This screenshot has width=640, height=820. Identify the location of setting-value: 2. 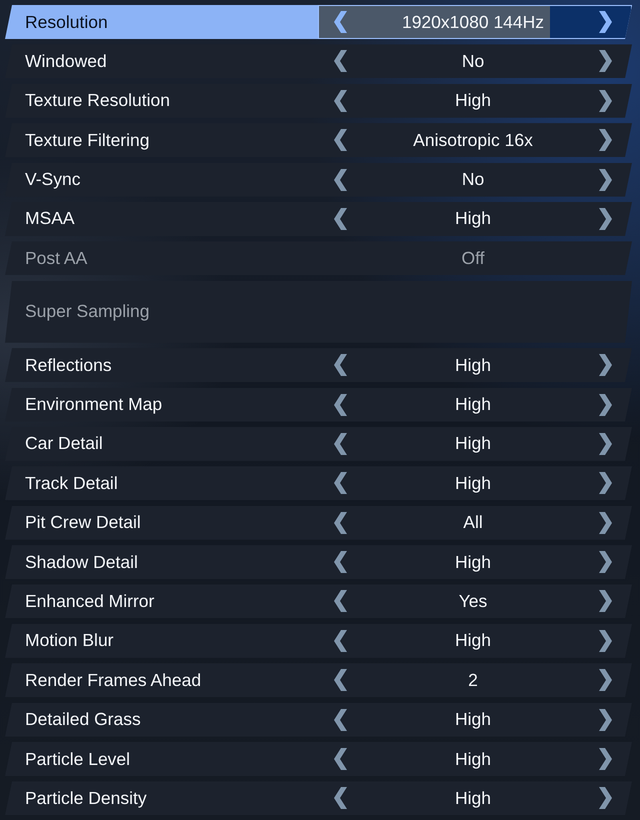
(473, 680).